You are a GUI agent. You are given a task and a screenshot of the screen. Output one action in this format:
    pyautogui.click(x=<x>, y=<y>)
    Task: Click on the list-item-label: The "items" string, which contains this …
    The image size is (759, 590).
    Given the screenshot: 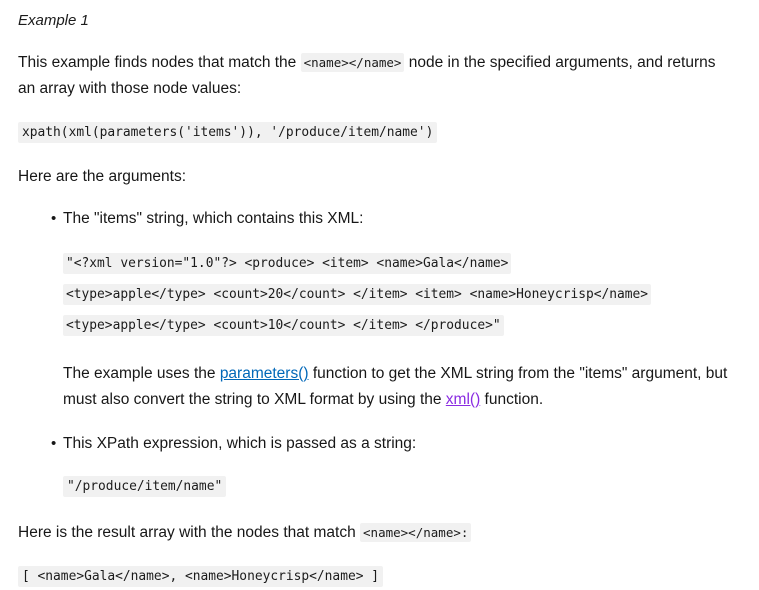 What is the action you would take?
    pyautogui.click(x=213, y=218)
    